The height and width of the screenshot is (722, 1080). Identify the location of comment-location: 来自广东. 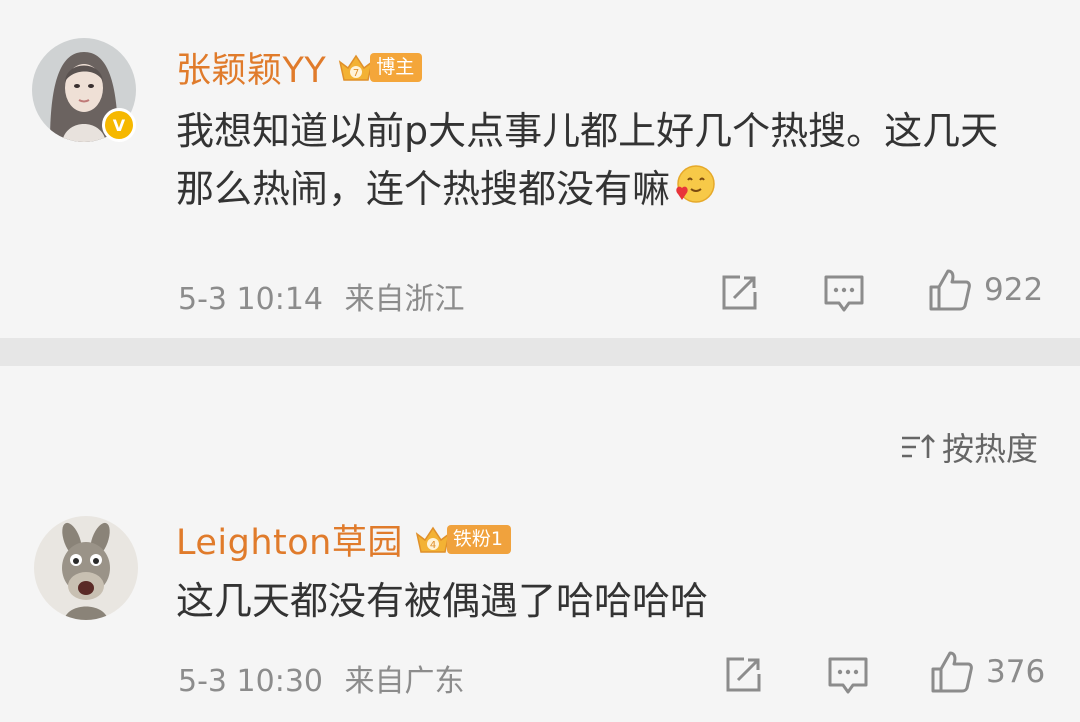
(404, 681).